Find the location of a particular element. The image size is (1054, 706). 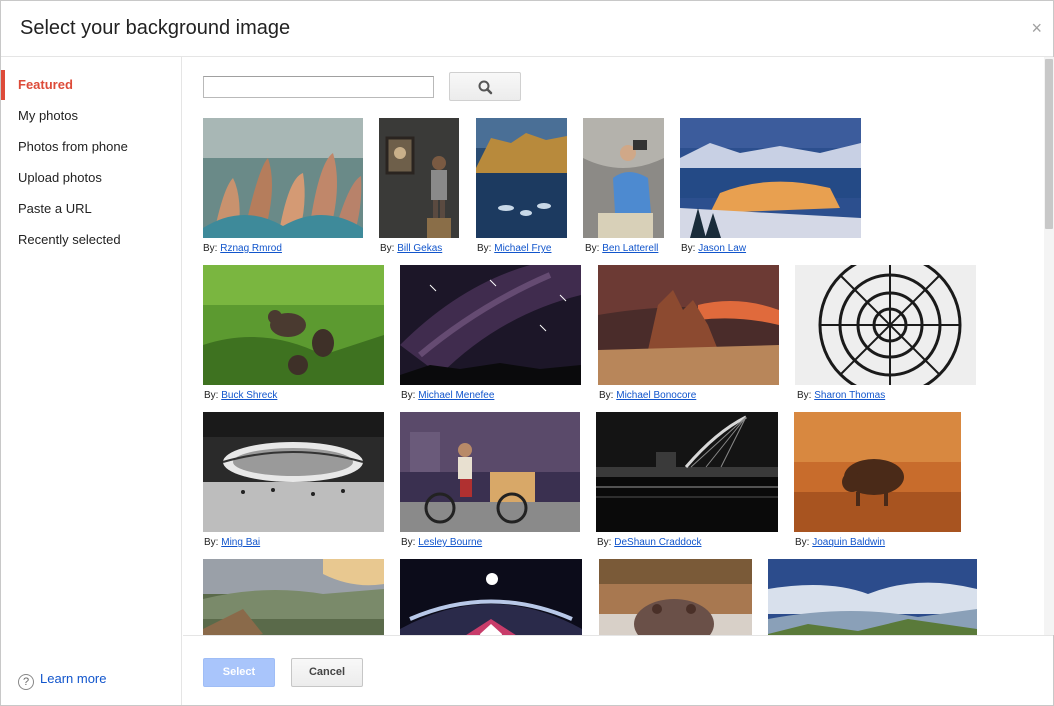

search-icon is located at coordinates (485, 87).